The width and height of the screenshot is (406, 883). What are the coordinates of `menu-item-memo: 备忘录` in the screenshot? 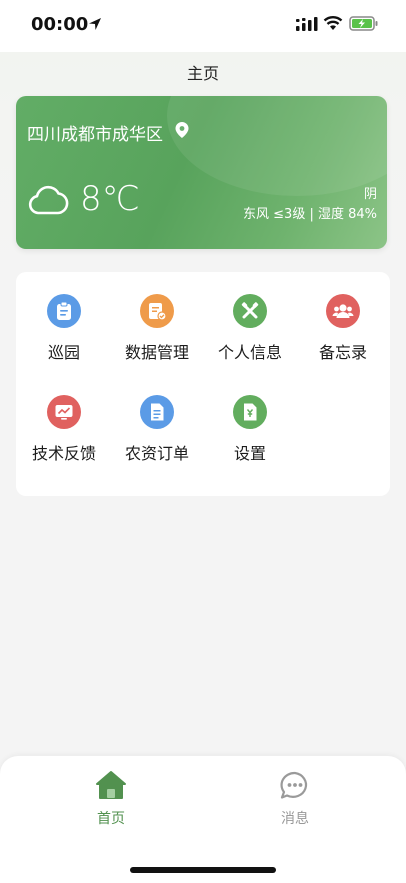 It's located at (343, 328).